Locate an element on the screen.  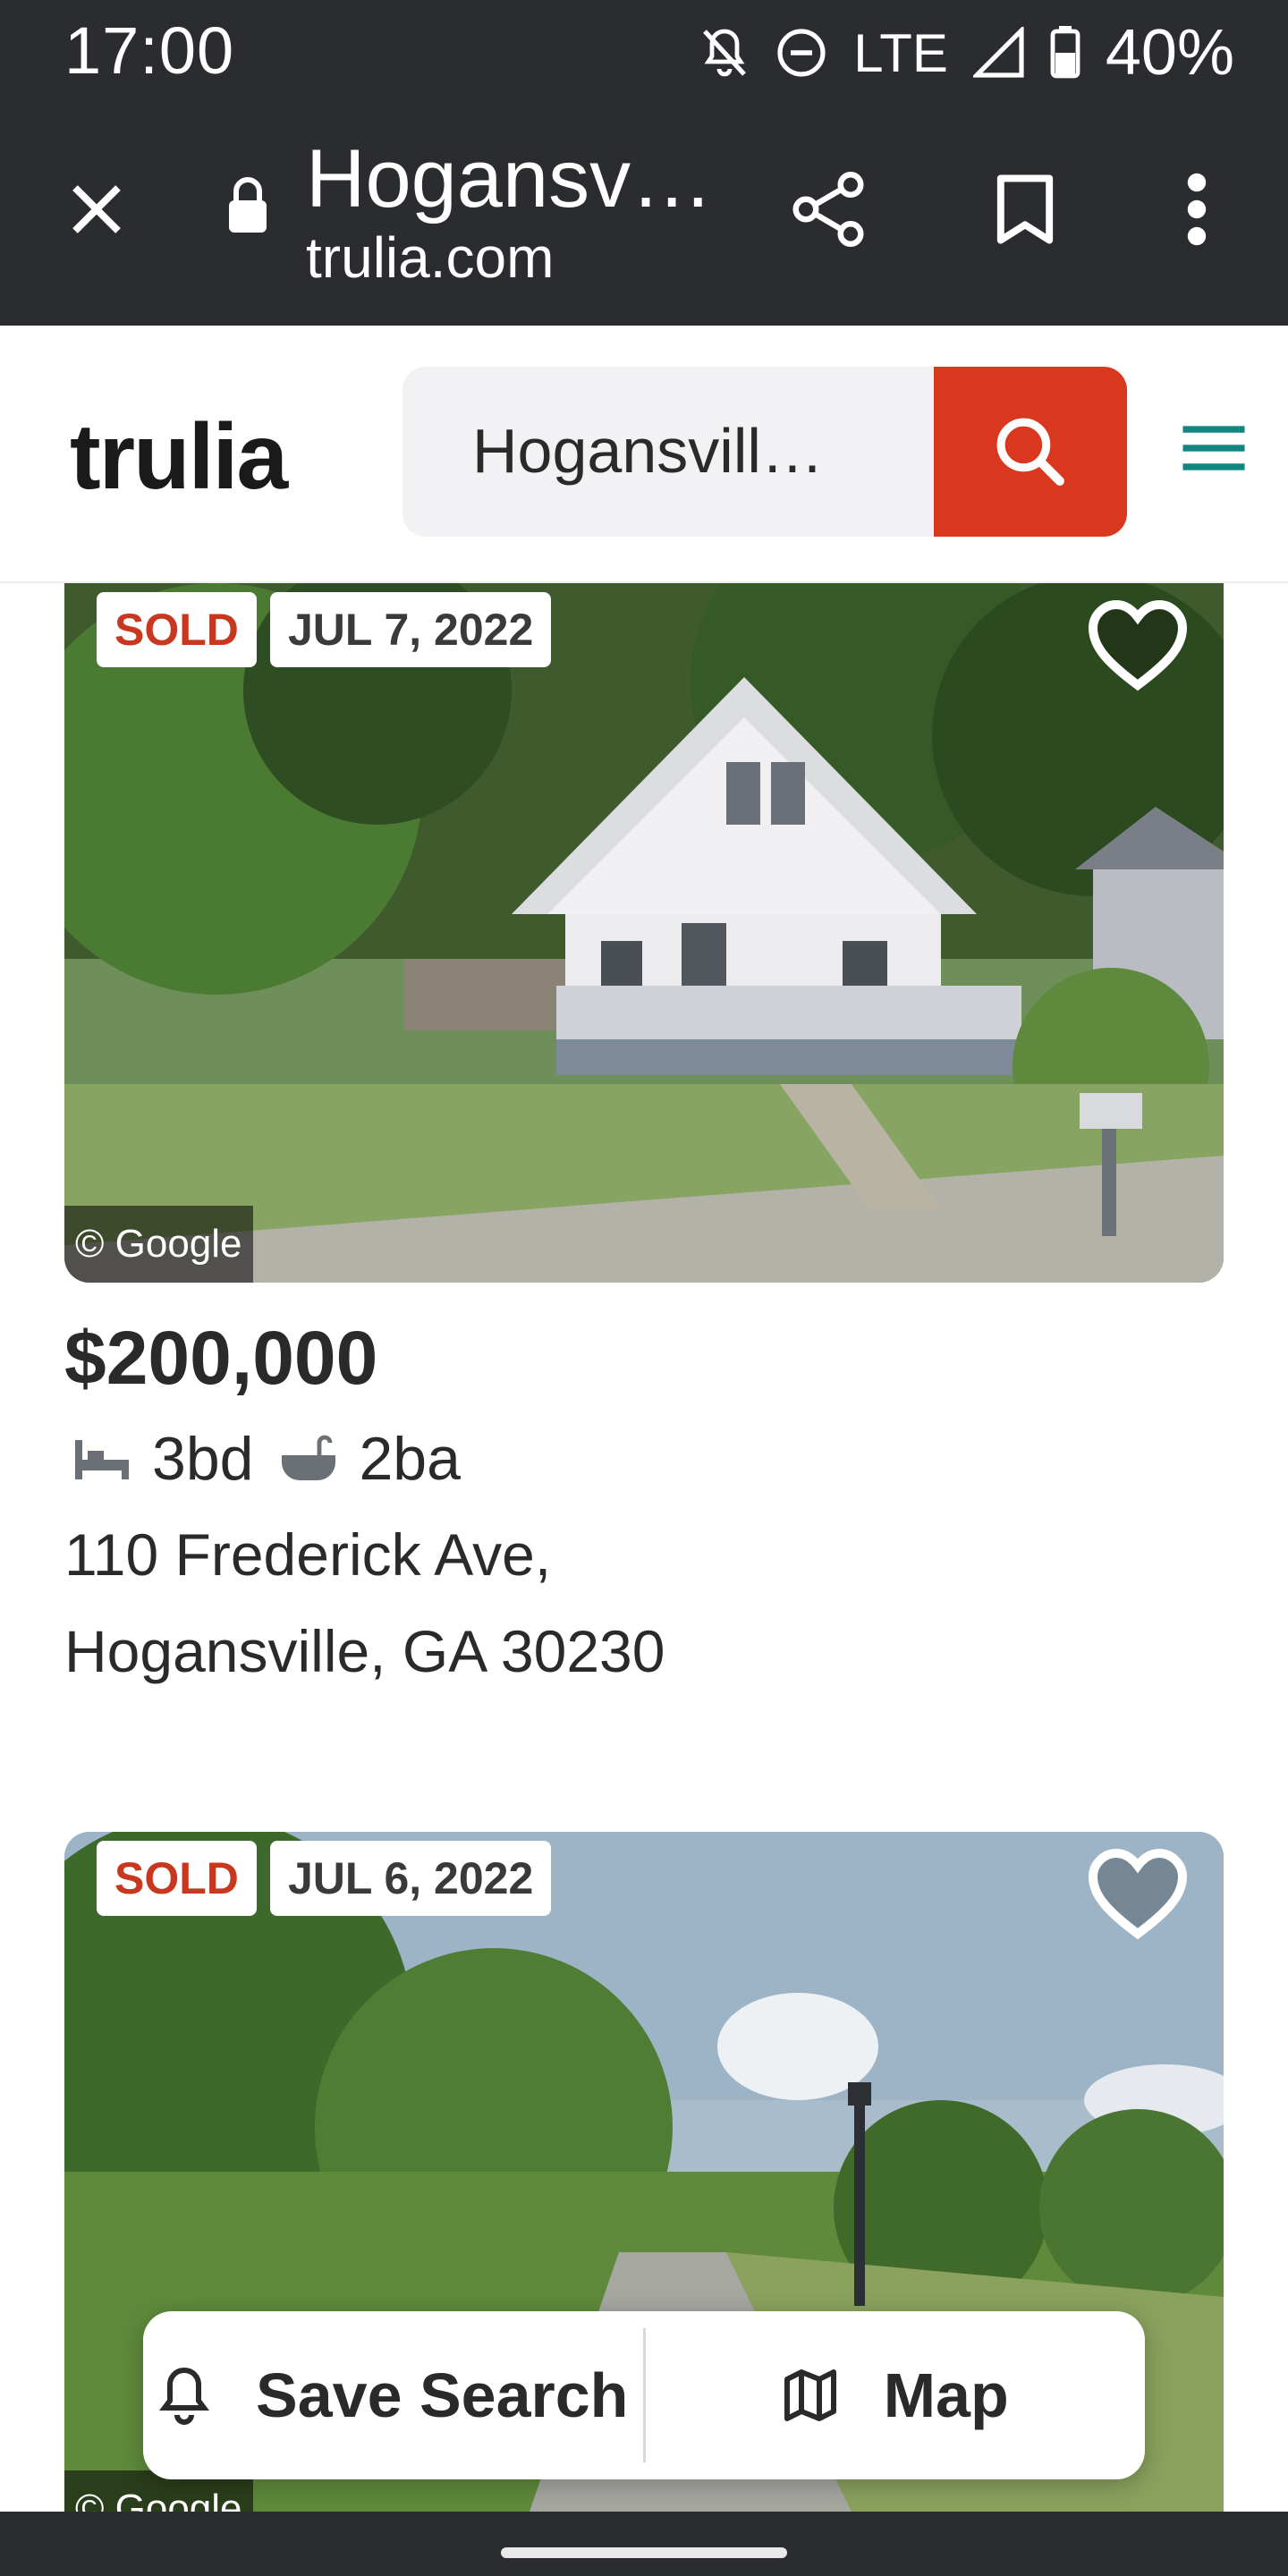
browser-chrome: 17:00 LTE 40% Hogansv… trulia.com is located at coordinates (644, 163).